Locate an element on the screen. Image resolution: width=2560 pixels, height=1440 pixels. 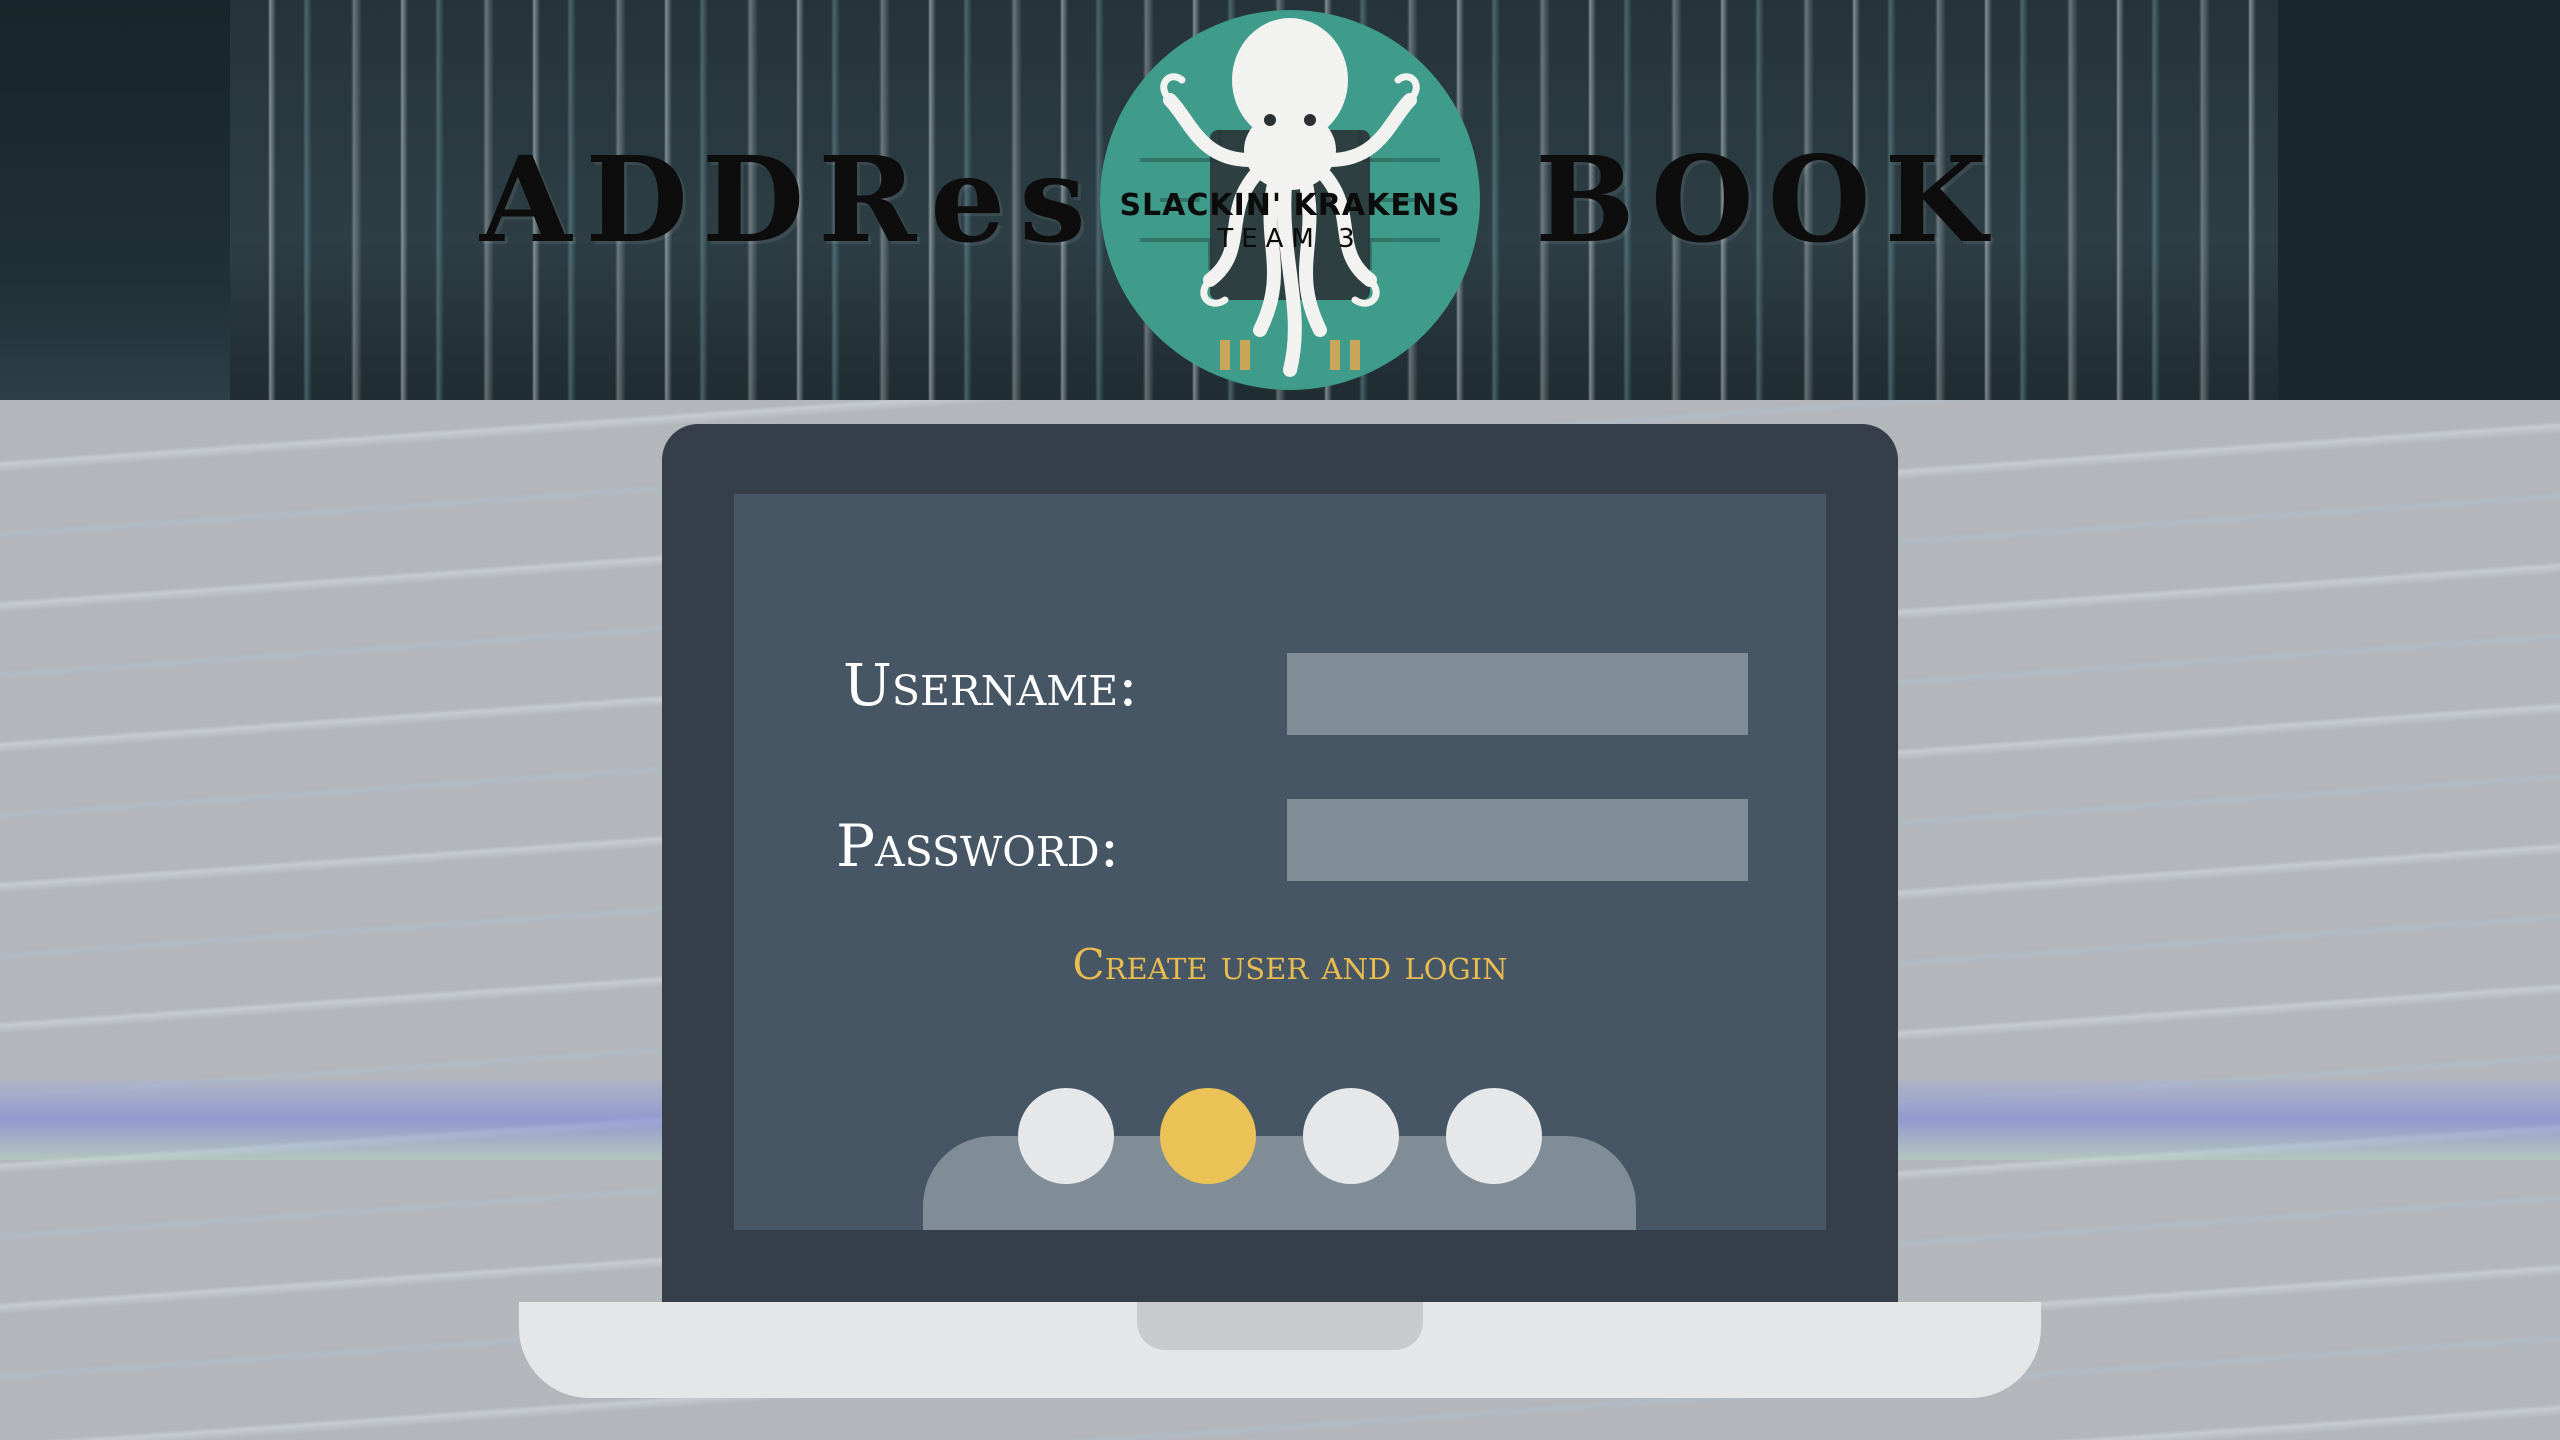
username-input is located at coordinates (1517, 694).